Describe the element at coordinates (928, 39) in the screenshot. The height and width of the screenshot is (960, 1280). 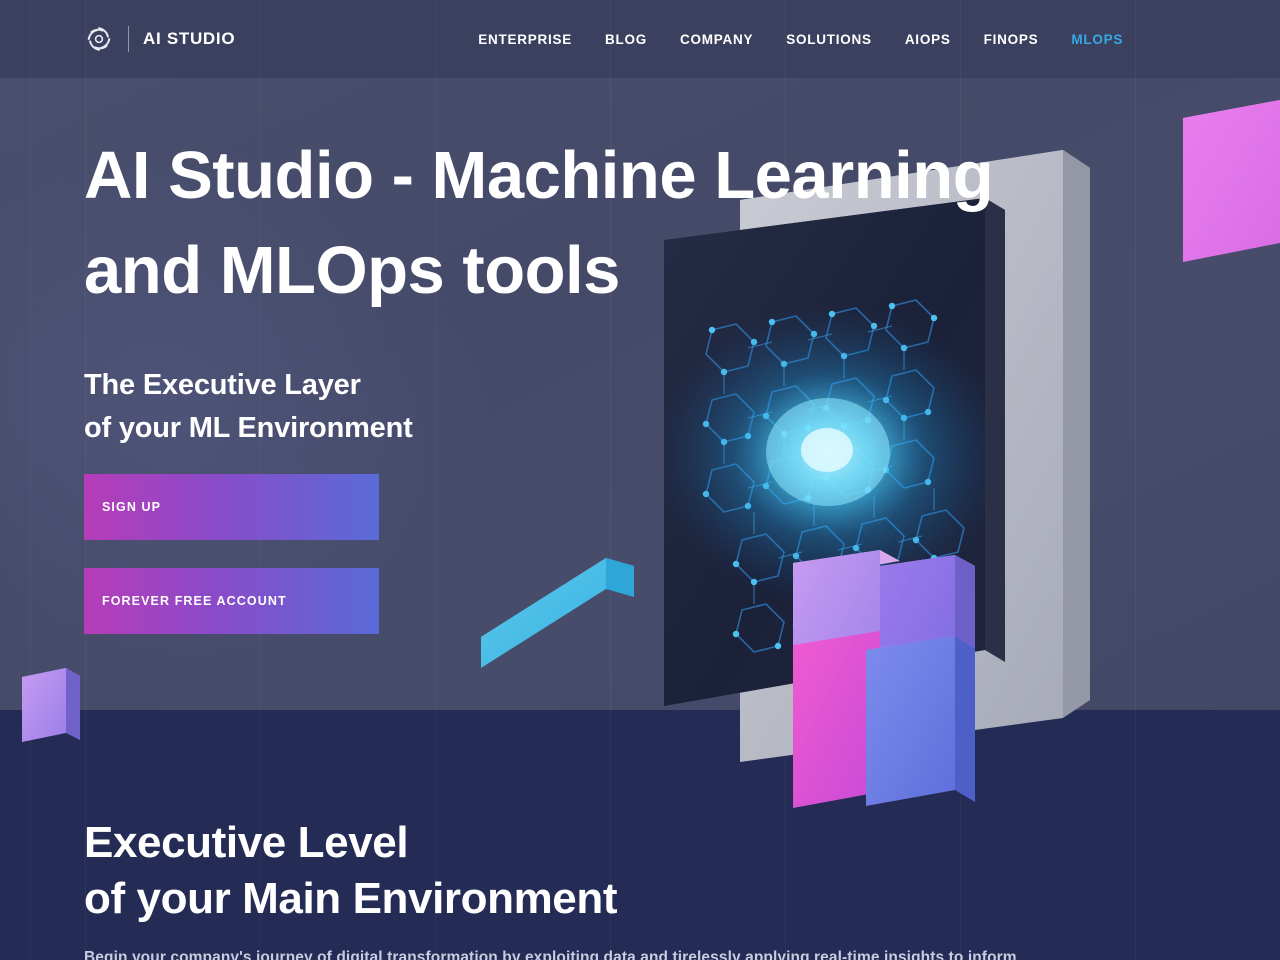
I see `nav-item-aiops: AIOPS` at that location.